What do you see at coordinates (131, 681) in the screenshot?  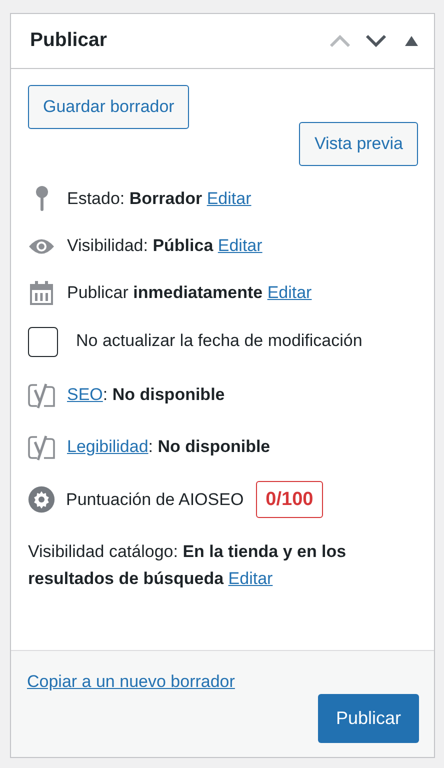 I see `copy-draft-link: Copiar a un nuevo borrador` at bounding box center [131, 681].